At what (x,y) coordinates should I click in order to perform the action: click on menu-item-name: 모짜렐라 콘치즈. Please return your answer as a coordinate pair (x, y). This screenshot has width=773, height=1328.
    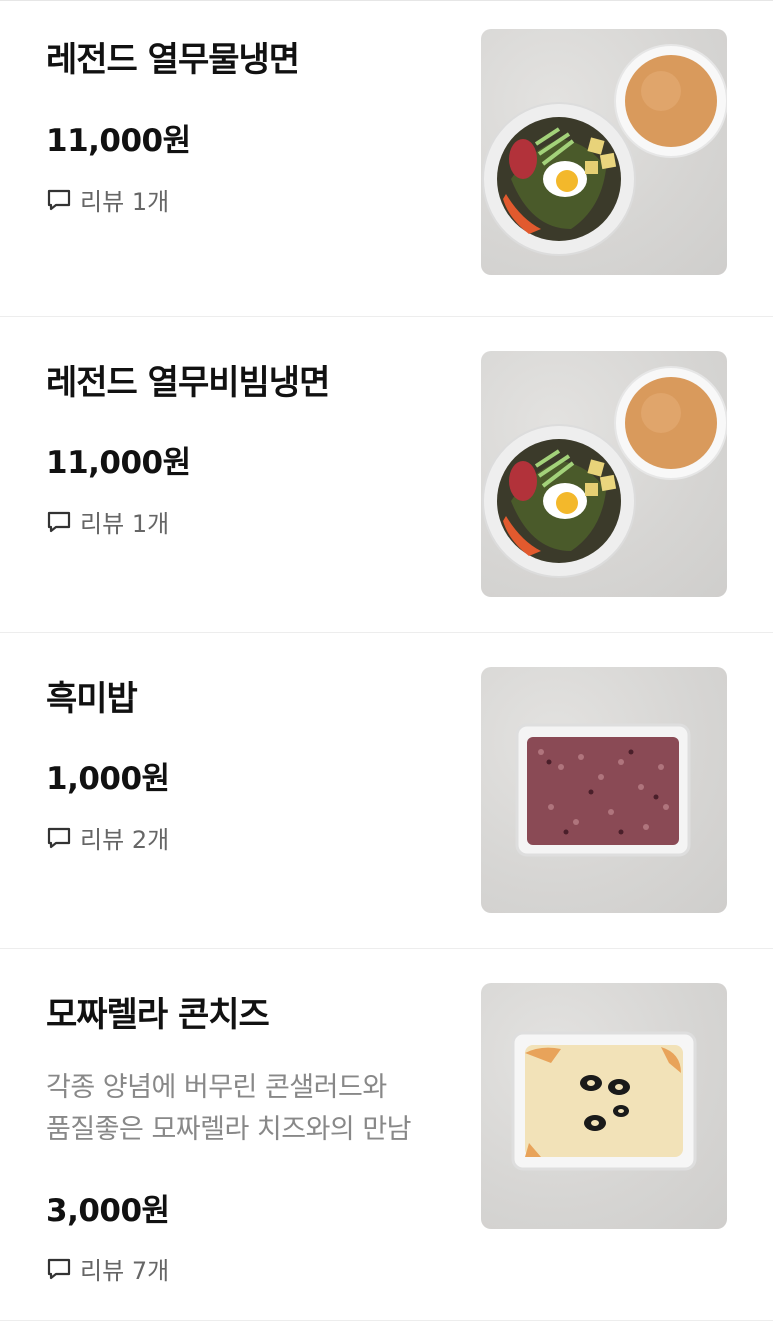
    Looking at the image, I should click on (158, 1015).